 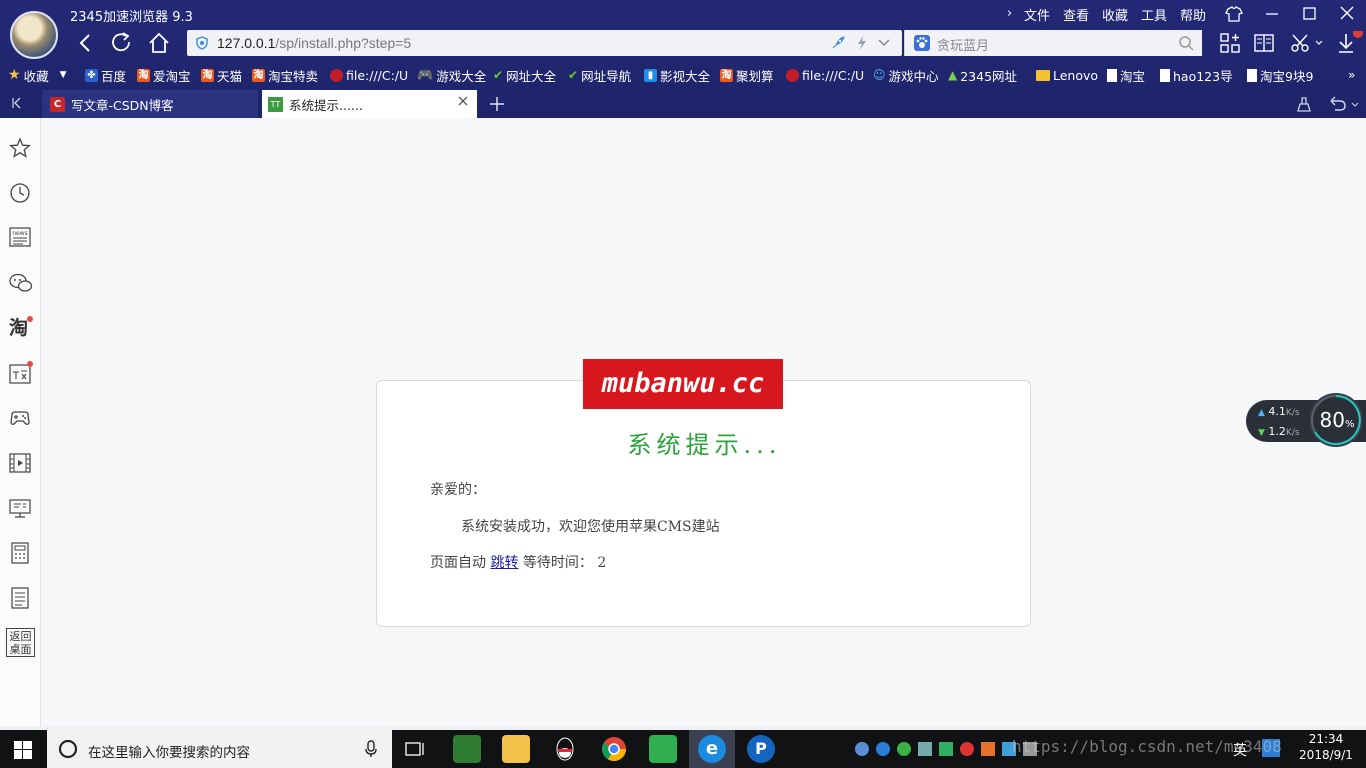 I want to click on bookmark-item: ▲ 2345网址, so click(x=982, y=75).